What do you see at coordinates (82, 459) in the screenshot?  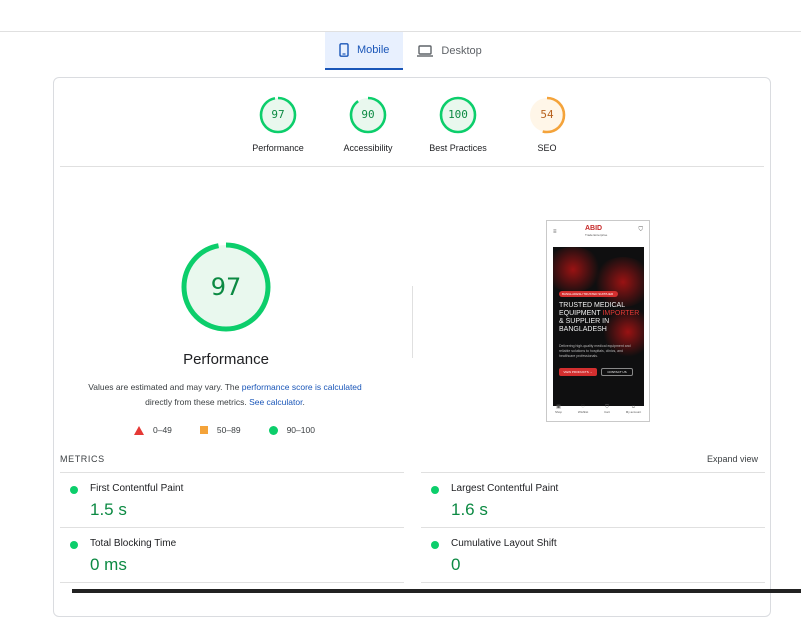 I see `metrics-heading: METRICS` at bounding box center [82, 459].